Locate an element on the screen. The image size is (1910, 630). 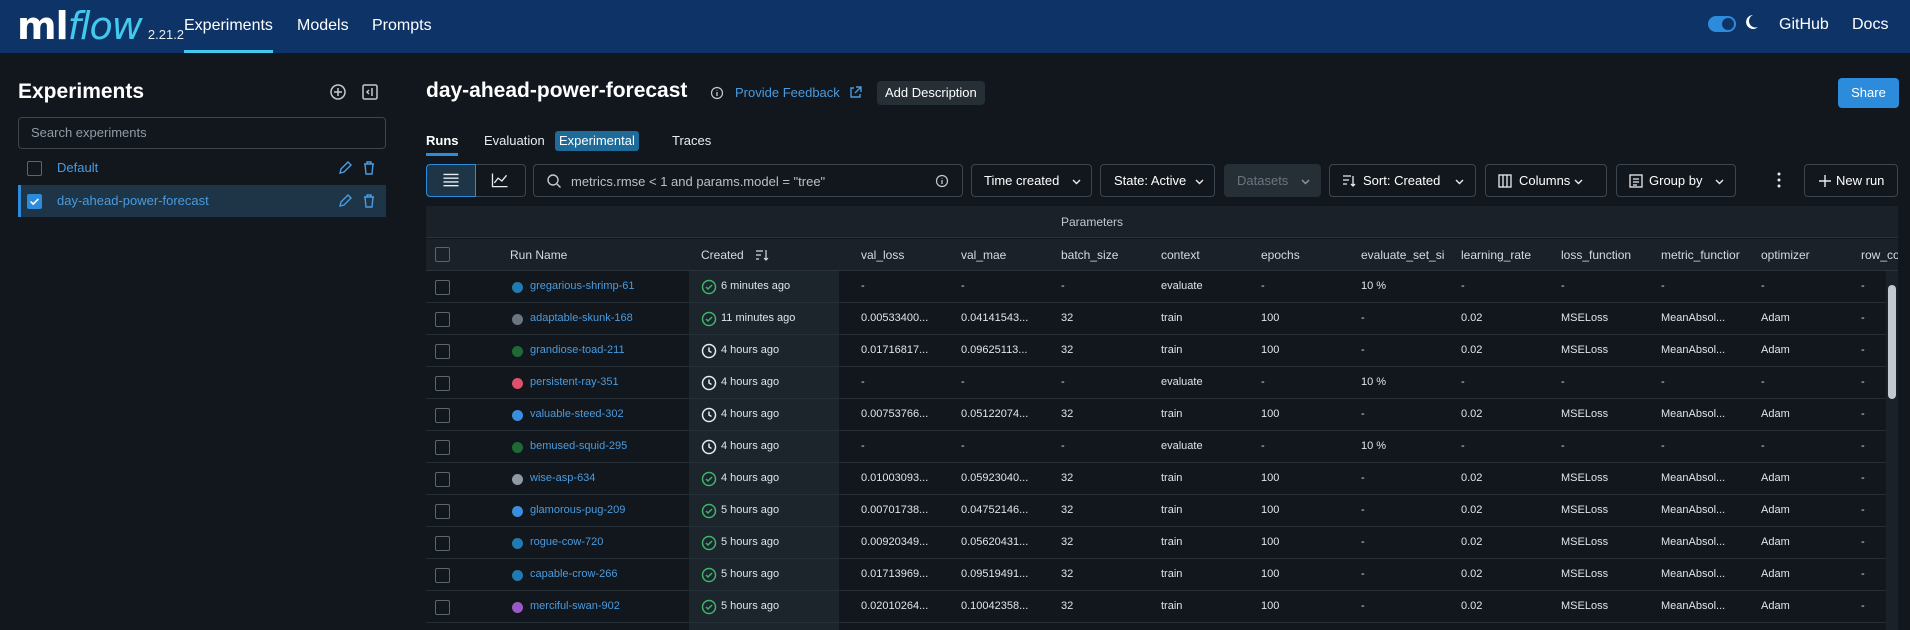
col-header-run-name: Run Name is located at coordinates (538, 255).